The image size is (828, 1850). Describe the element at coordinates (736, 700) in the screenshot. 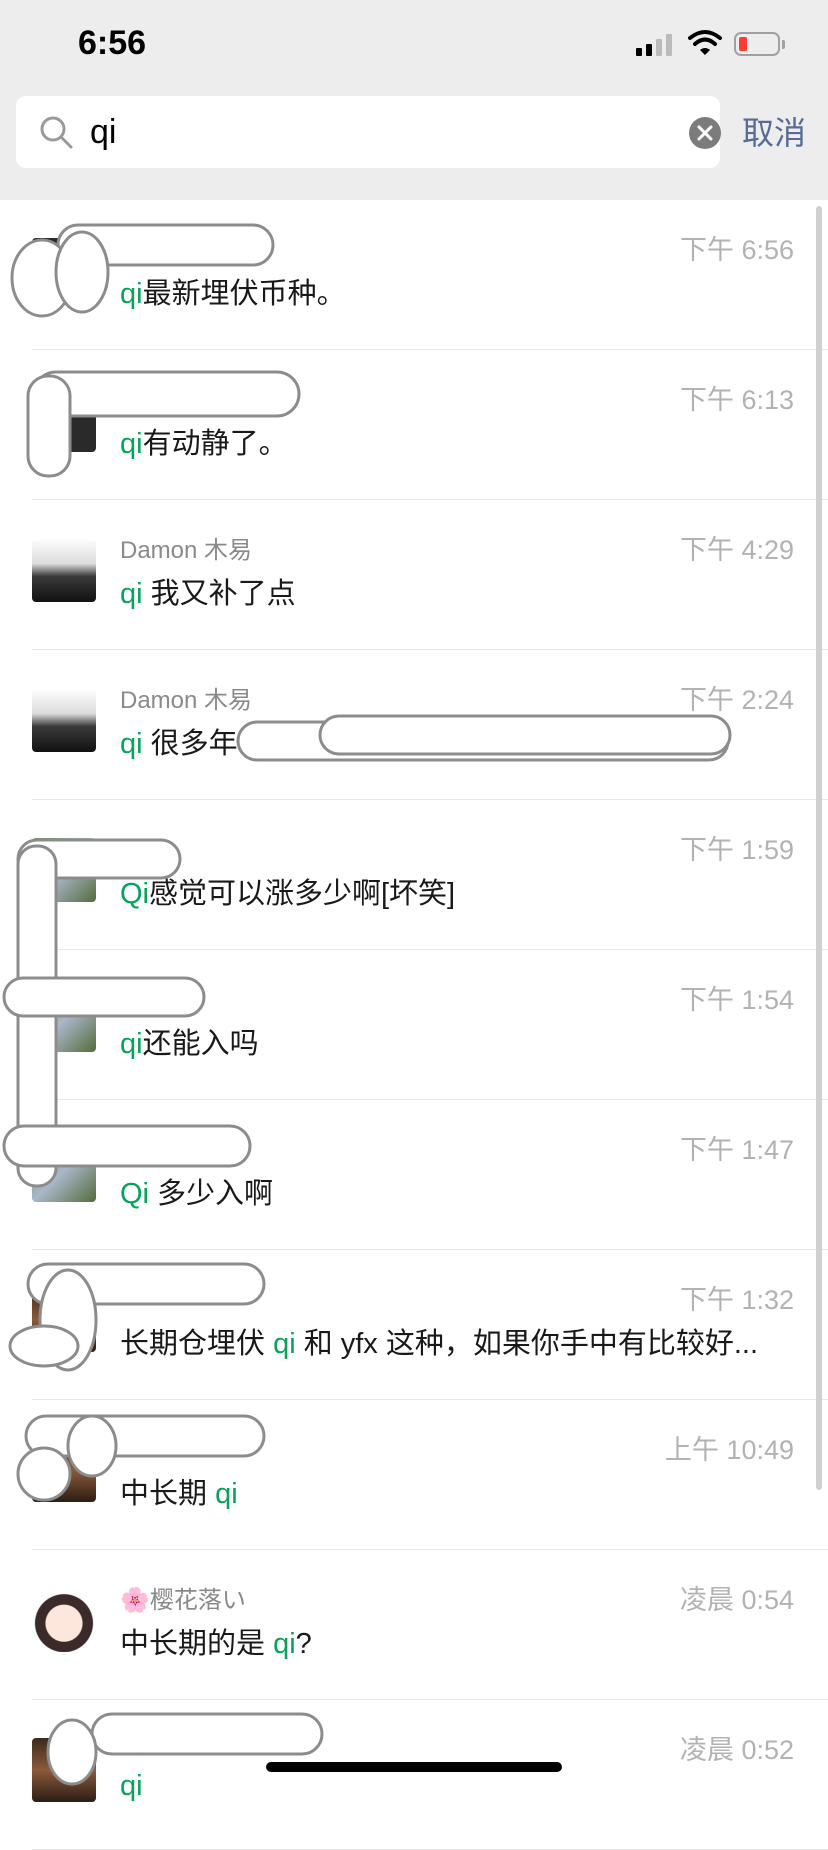

I see `message-time: 下午 2:24` at that location.